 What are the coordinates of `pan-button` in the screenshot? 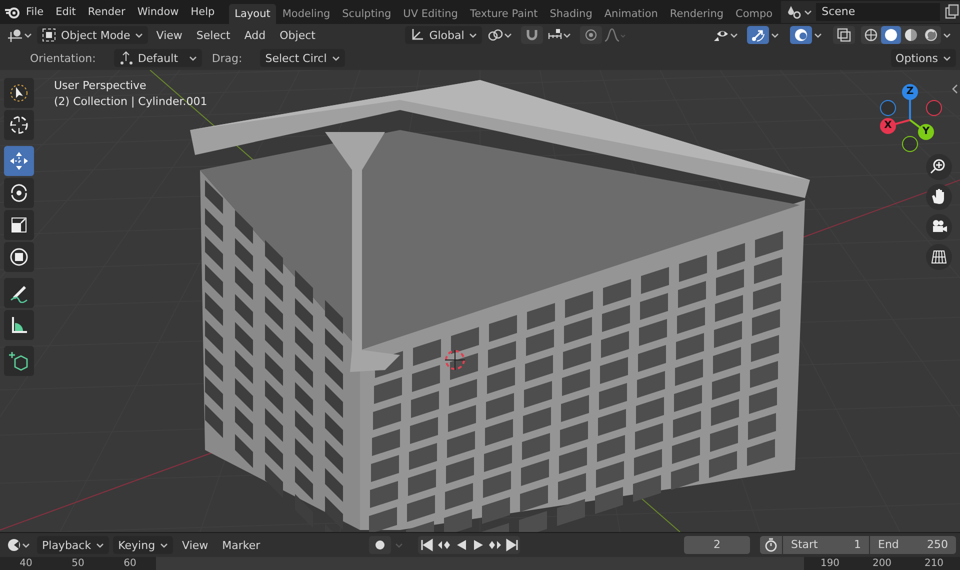 It's located at (939, 197).